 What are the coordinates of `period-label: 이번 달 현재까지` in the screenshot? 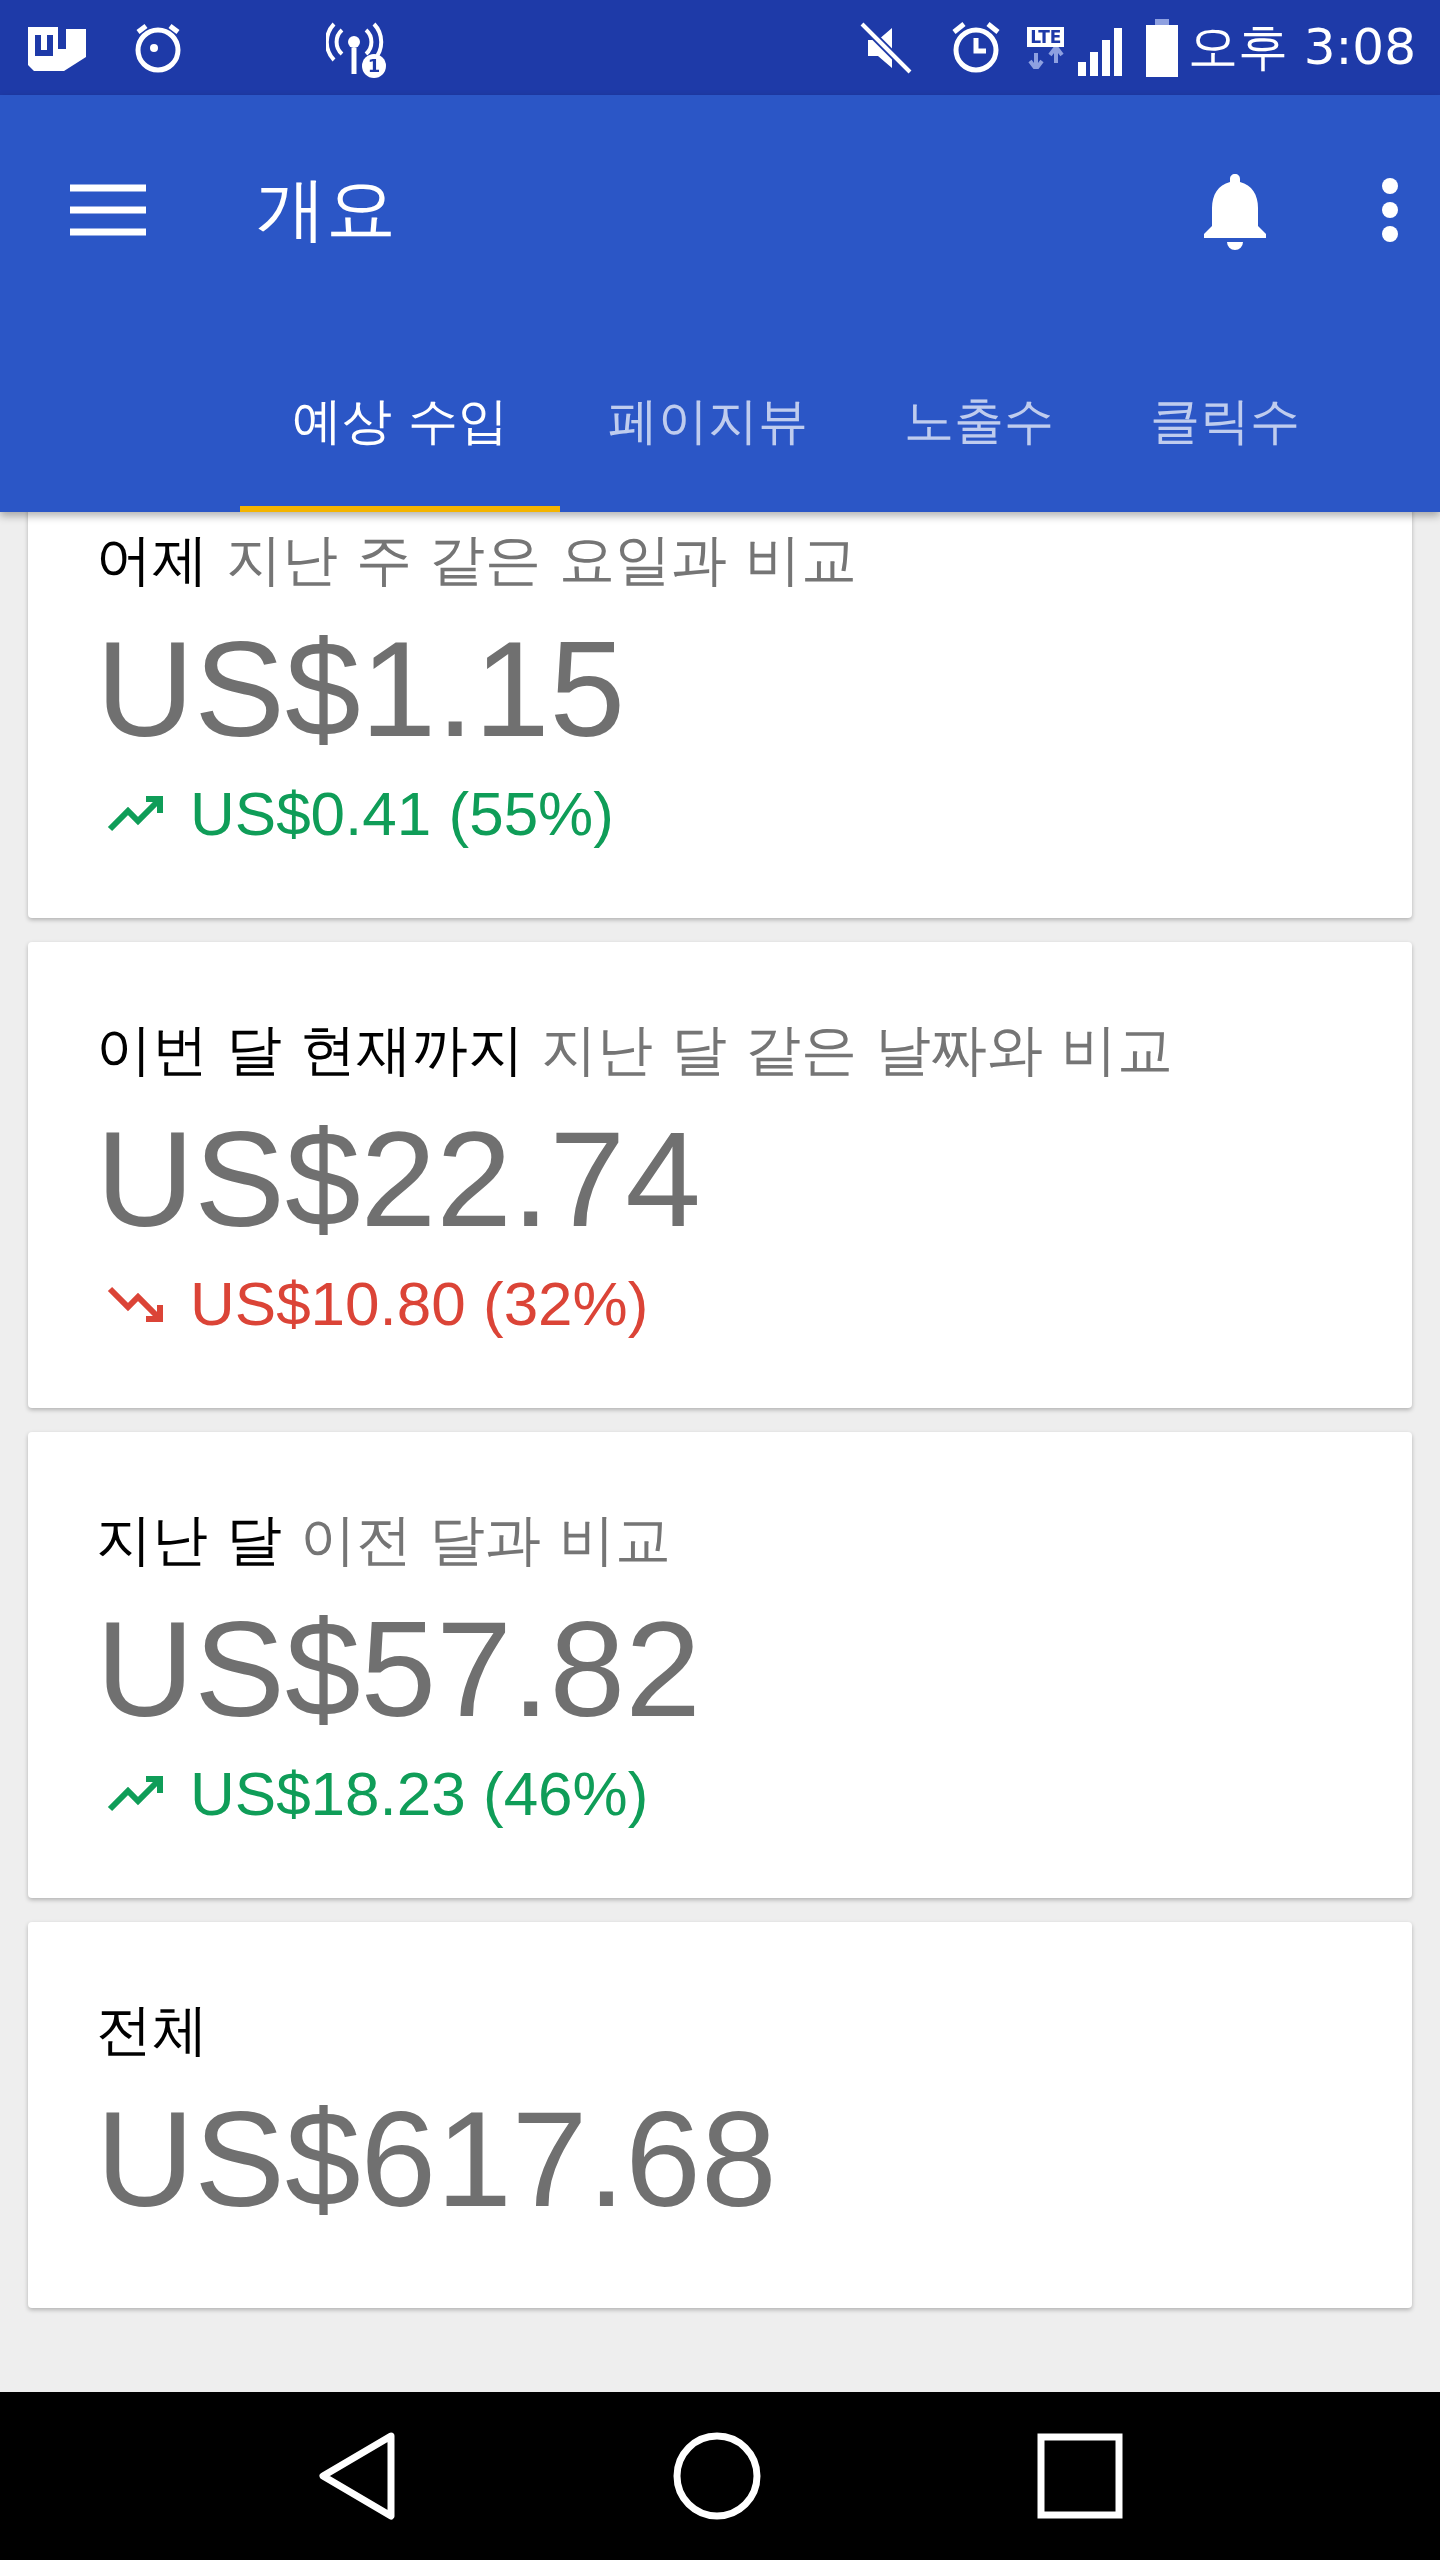 It's located at (310, 1049).